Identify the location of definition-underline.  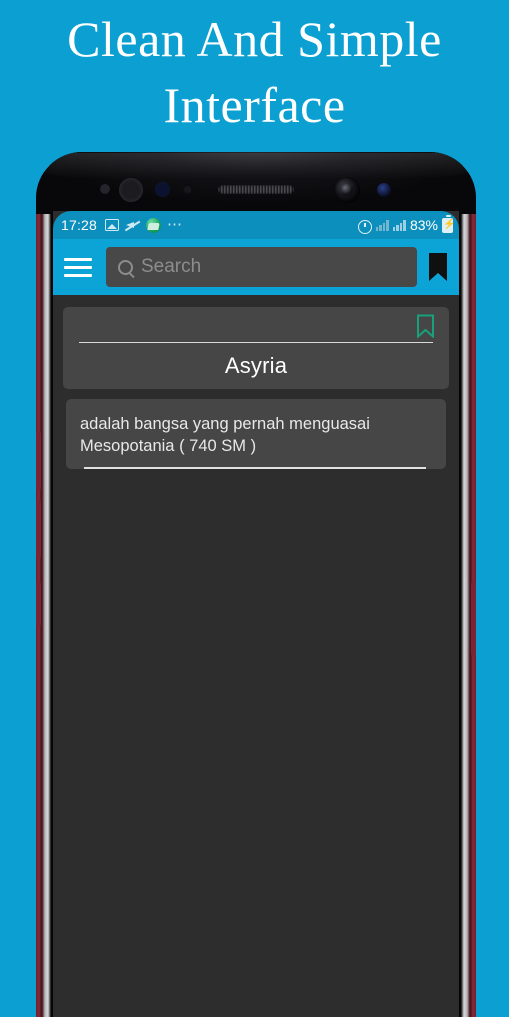
(255, 468).